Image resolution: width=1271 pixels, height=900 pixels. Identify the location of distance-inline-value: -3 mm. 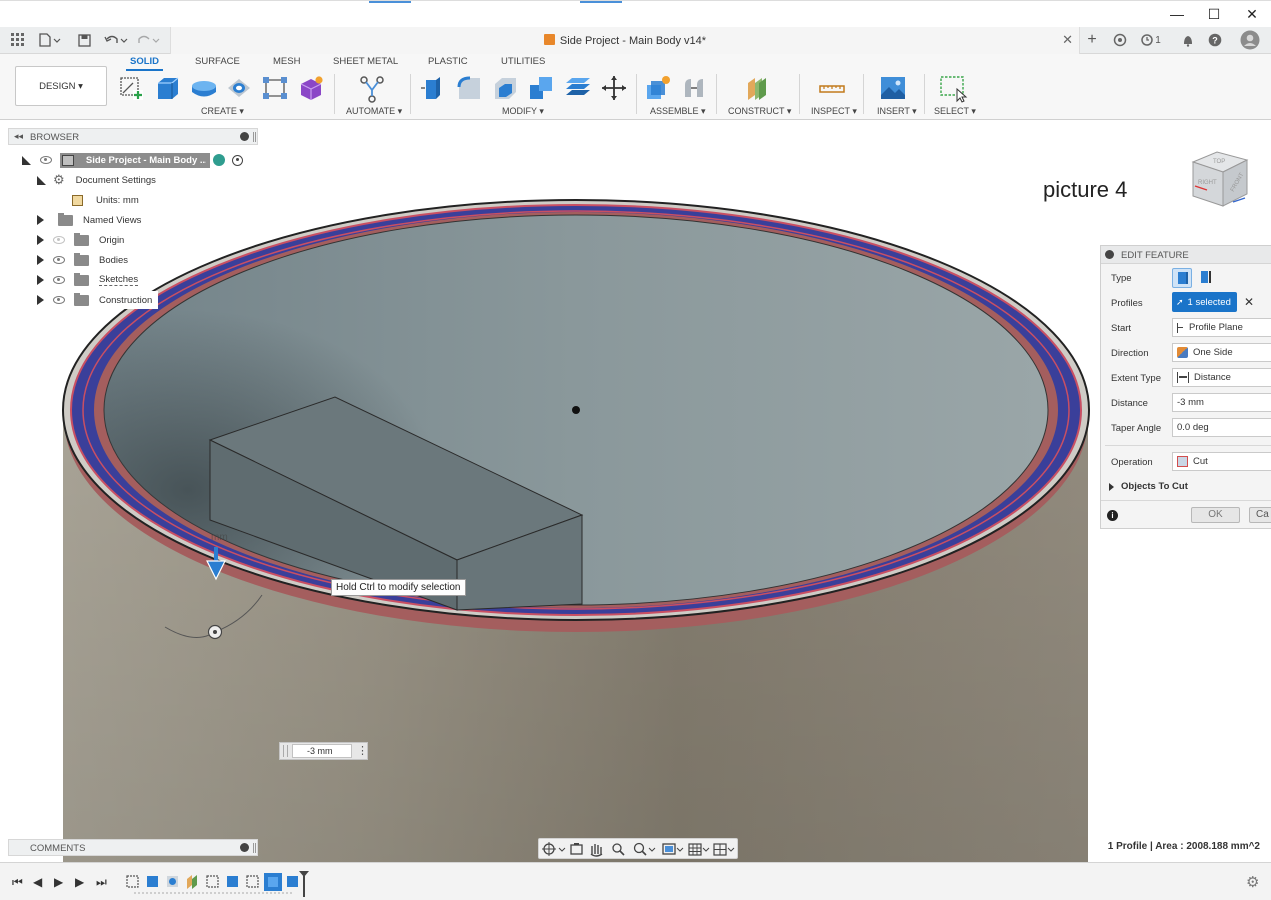
(322, 751).